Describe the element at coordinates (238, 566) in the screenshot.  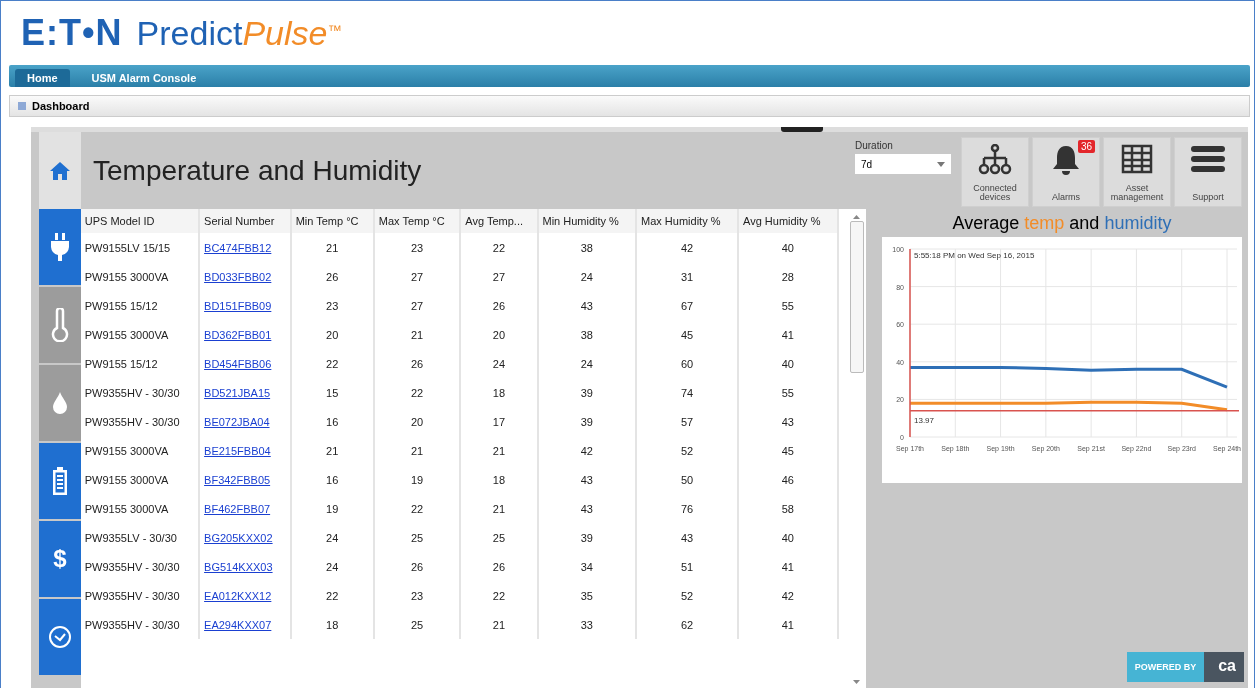
I see `serial-link: BG514KXX03` at that location.